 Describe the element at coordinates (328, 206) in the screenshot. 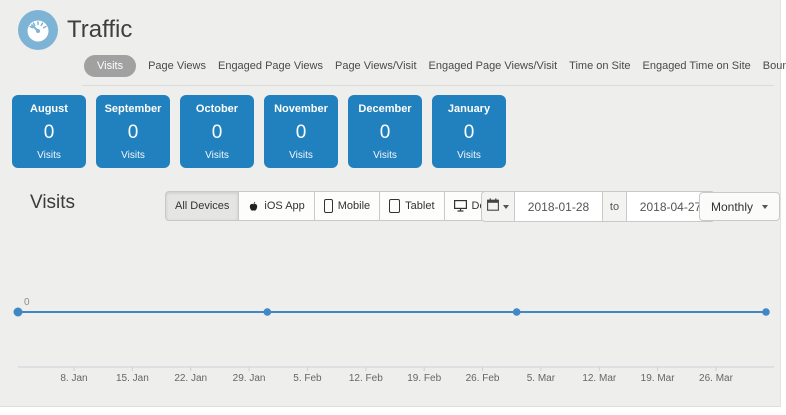

I see `mobile-icon` at that location.